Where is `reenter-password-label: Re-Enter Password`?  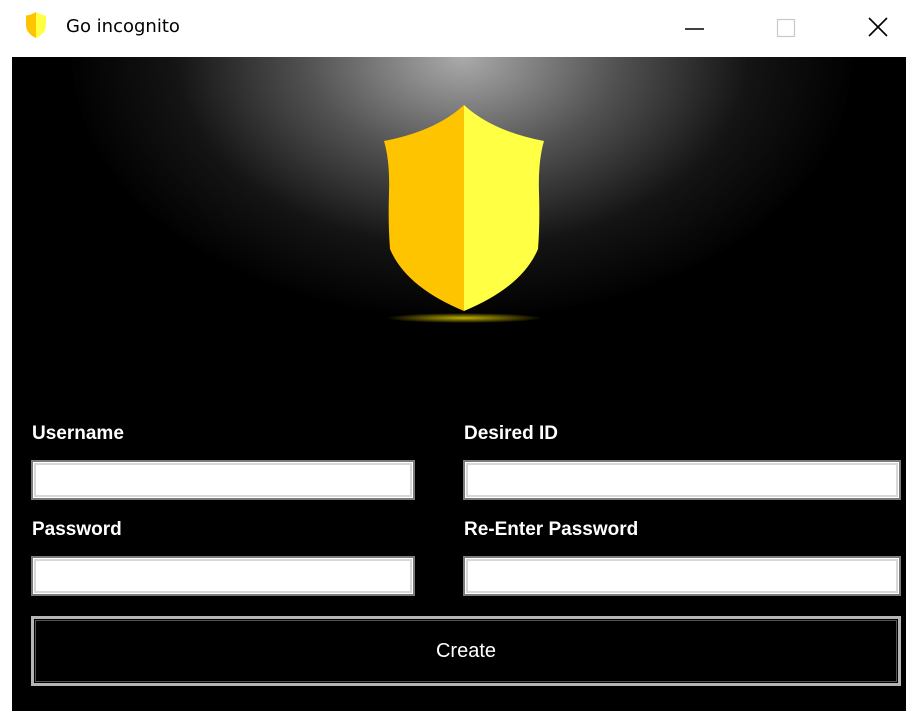 reenter-password-label: Re-Enter Password is located at coordinates (551, 529).